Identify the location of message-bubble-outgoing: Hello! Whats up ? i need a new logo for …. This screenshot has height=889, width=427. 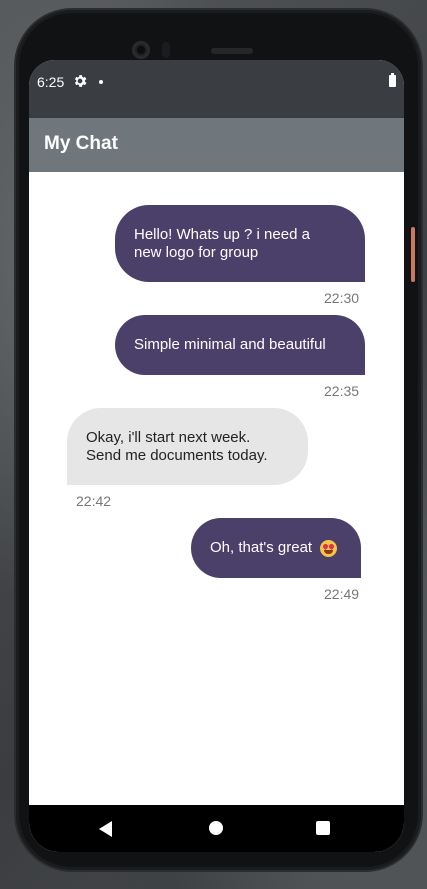
(240, 243).